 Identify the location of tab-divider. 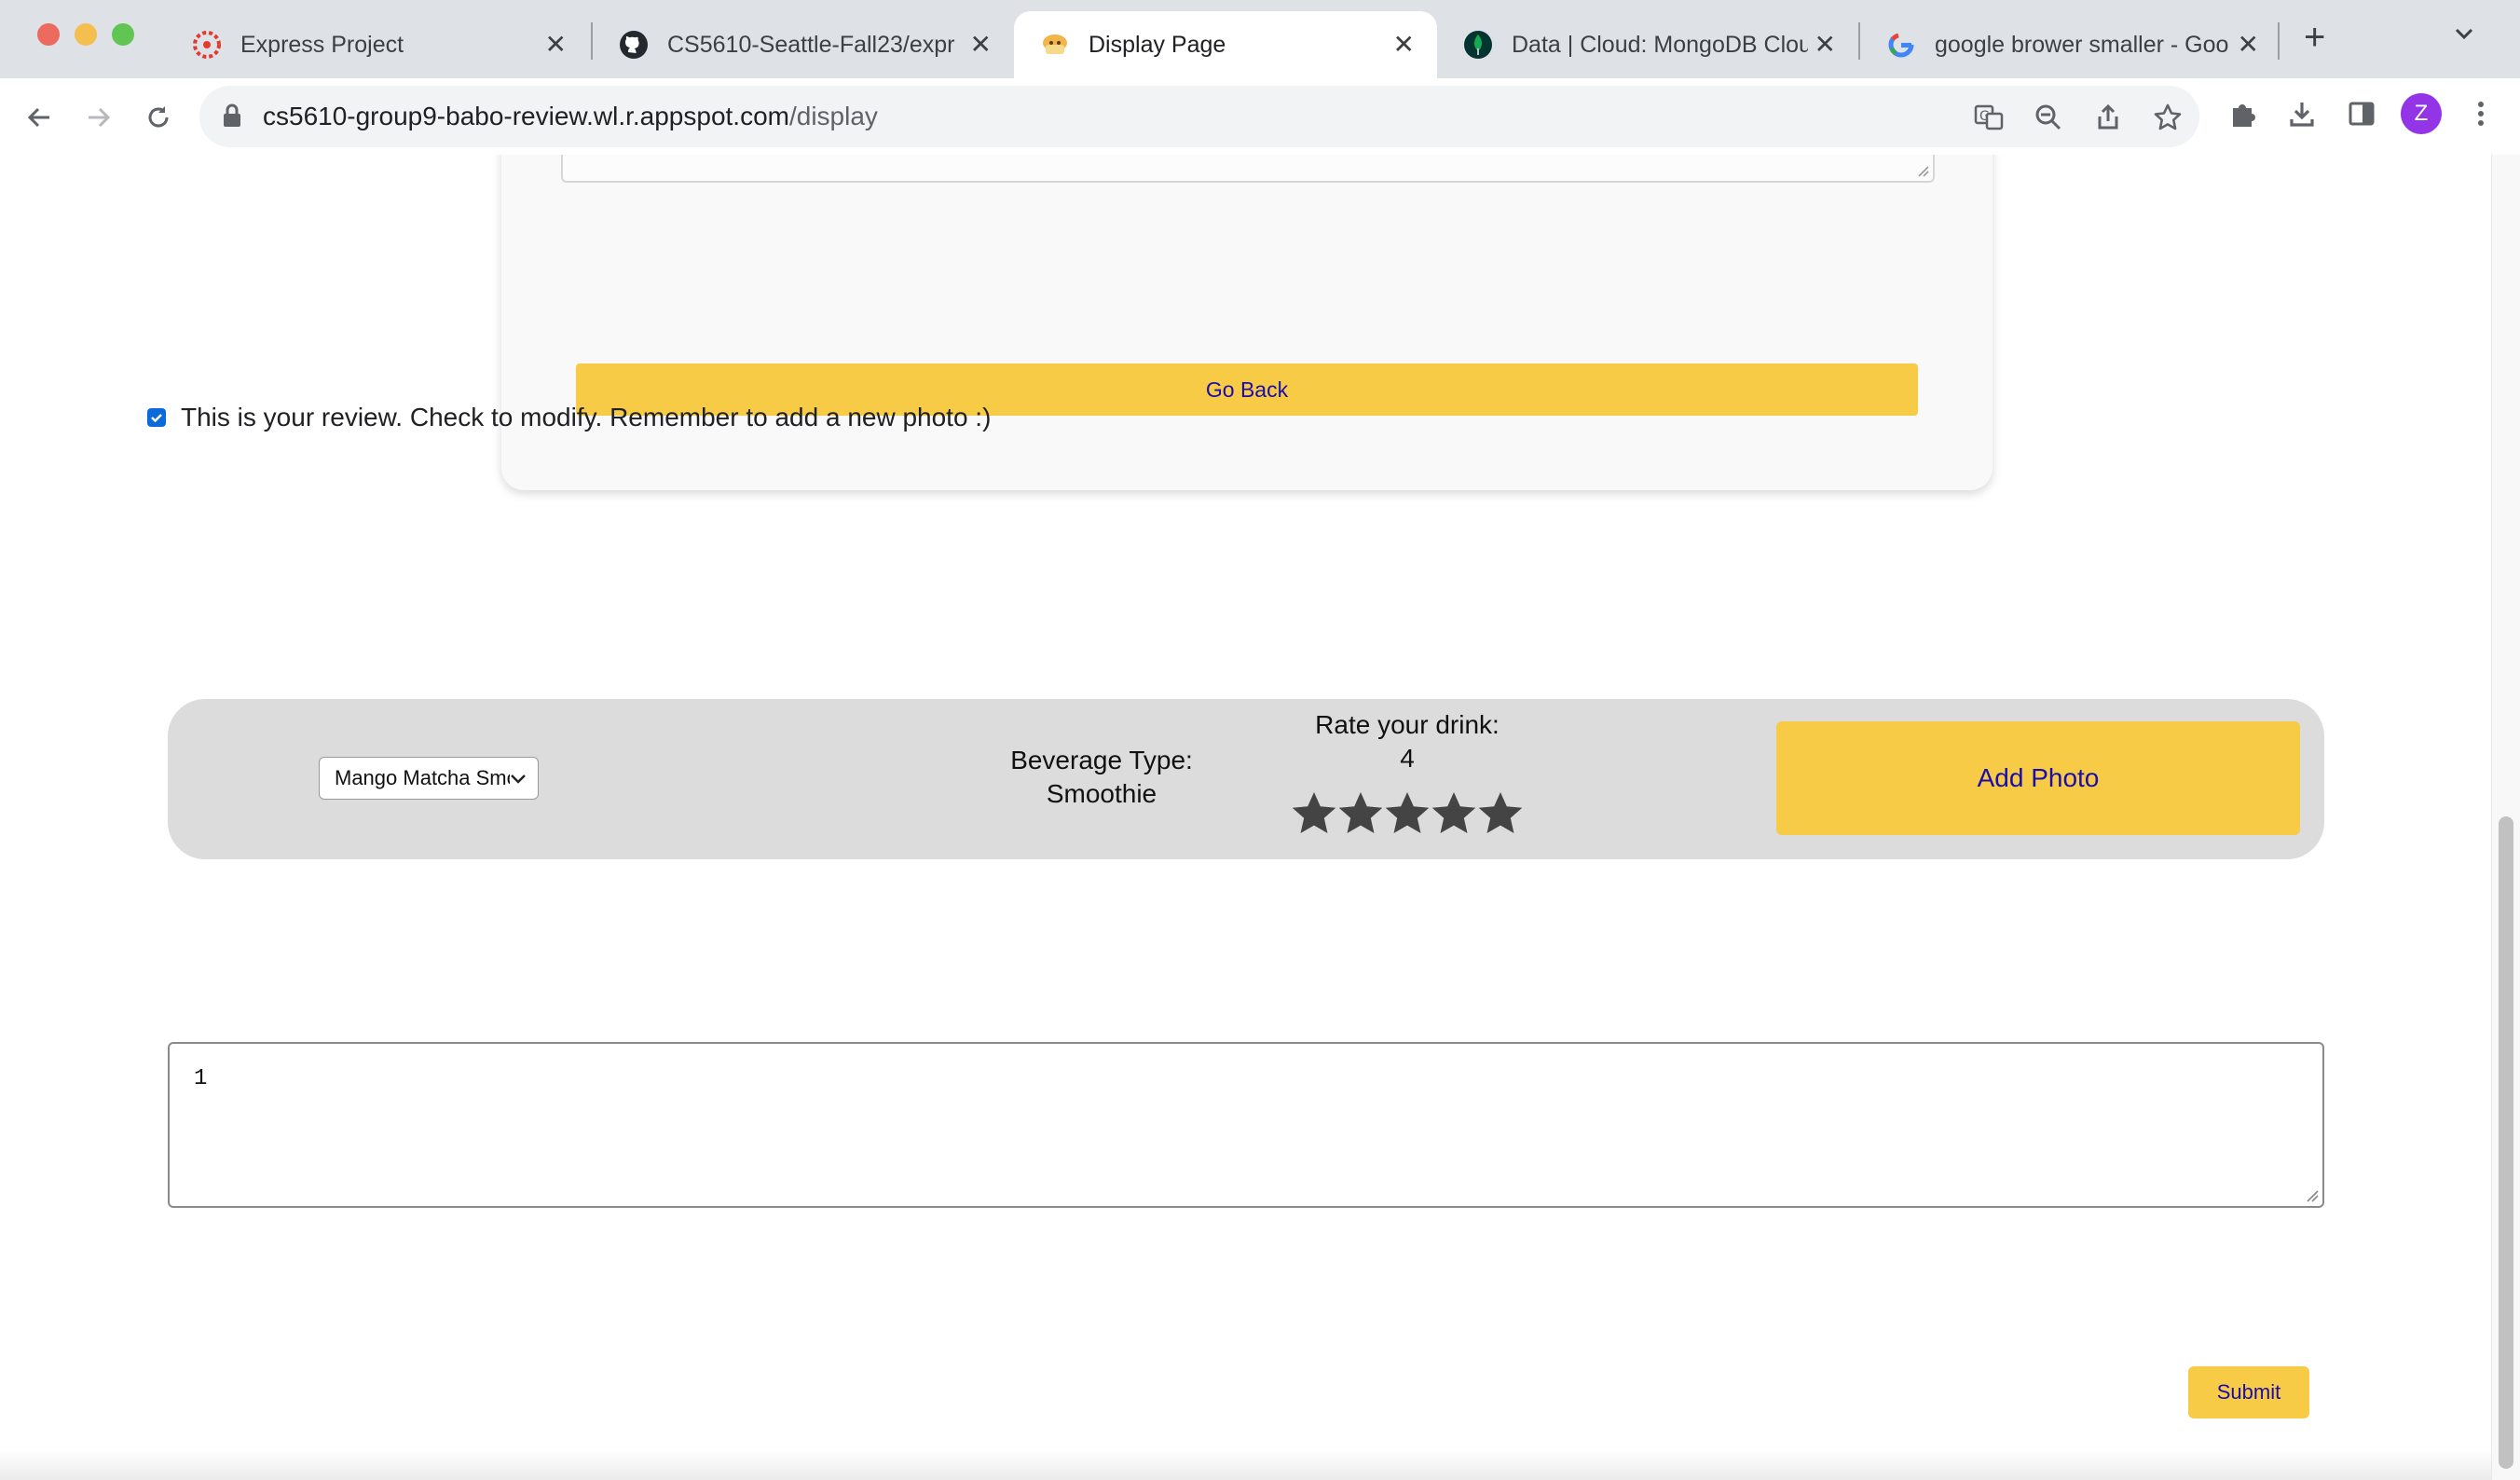
(2279, 41).